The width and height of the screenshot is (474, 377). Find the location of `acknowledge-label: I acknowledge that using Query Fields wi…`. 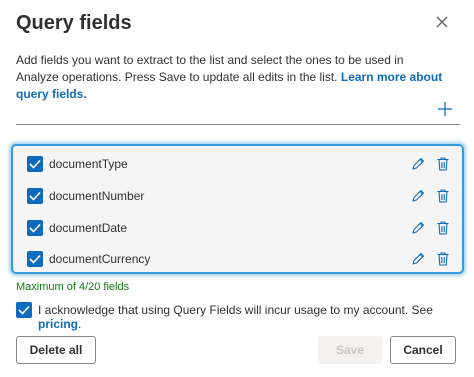

acknowledge-label: I acknowledge that using Query Fields wi… is located at coordinates (247, 317).